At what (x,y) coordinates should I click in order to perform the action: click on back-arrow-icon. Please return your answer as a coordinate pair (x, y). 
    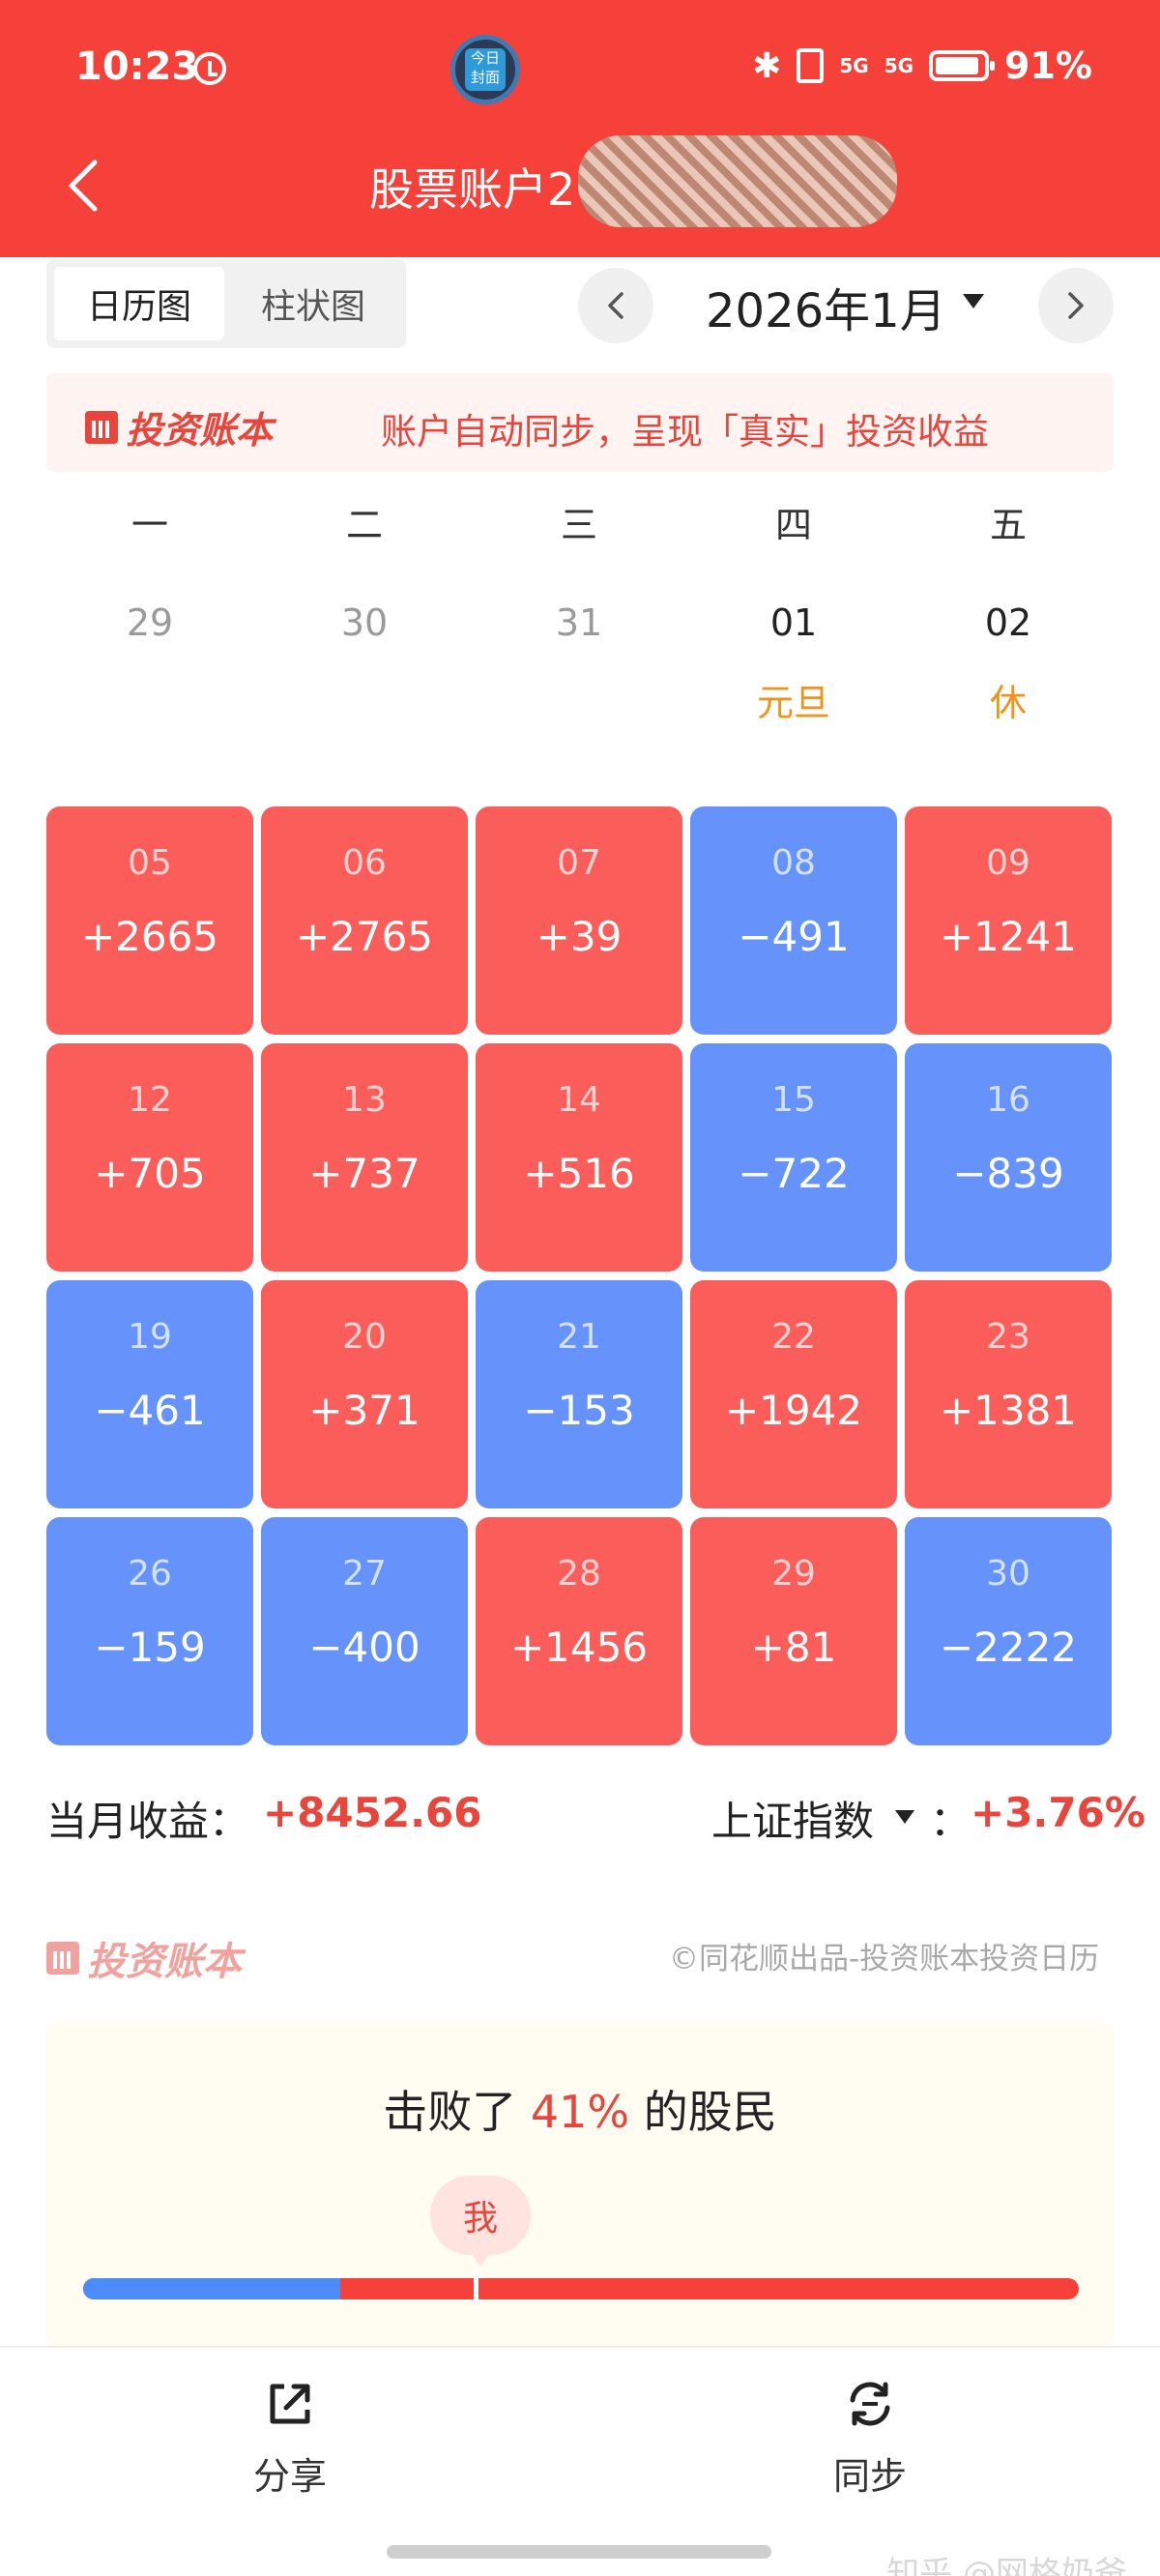
    Looking at the image, I should click on (83, 186).